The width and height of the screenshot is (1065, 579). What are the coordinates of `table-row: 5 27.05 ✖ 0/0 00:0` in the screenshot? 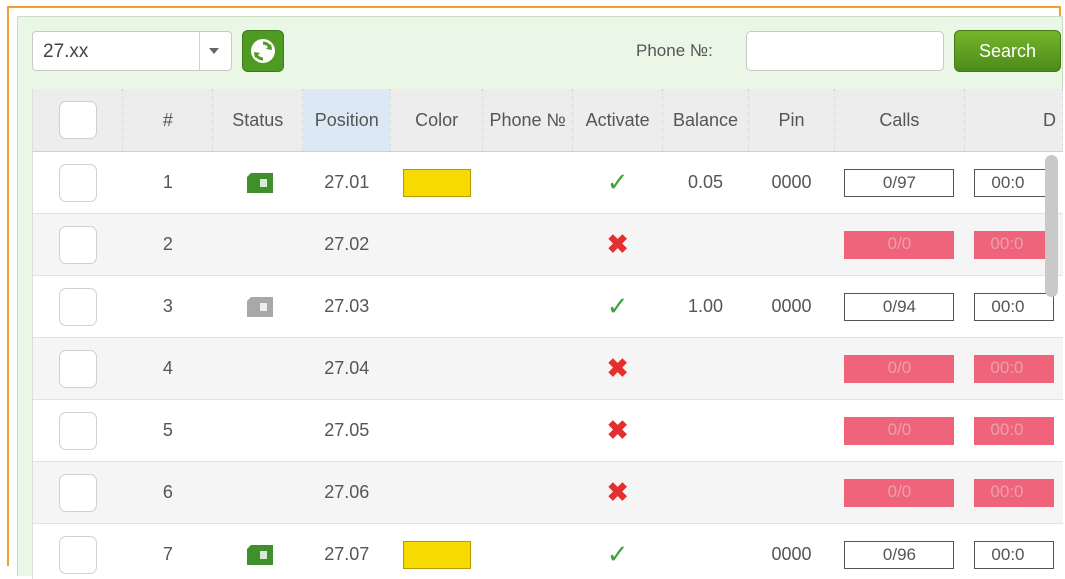 It's located at (548, 431).